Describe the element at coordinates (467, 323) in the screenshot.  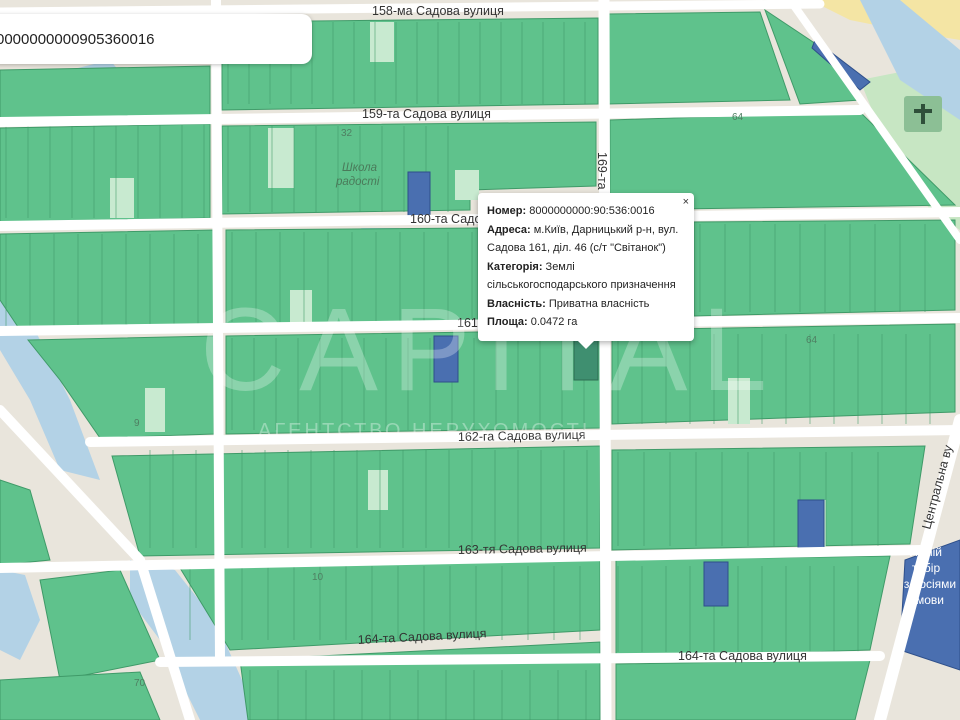
I see `street-label-161: 161` at that location.